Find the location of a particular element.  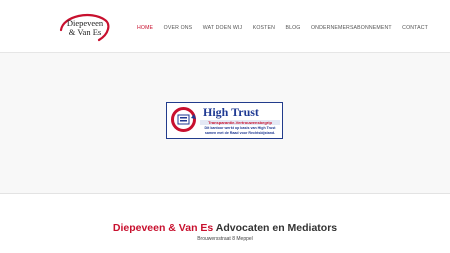

site-logo: Diepeveen & Van Es is located at coordinates (85, 27).